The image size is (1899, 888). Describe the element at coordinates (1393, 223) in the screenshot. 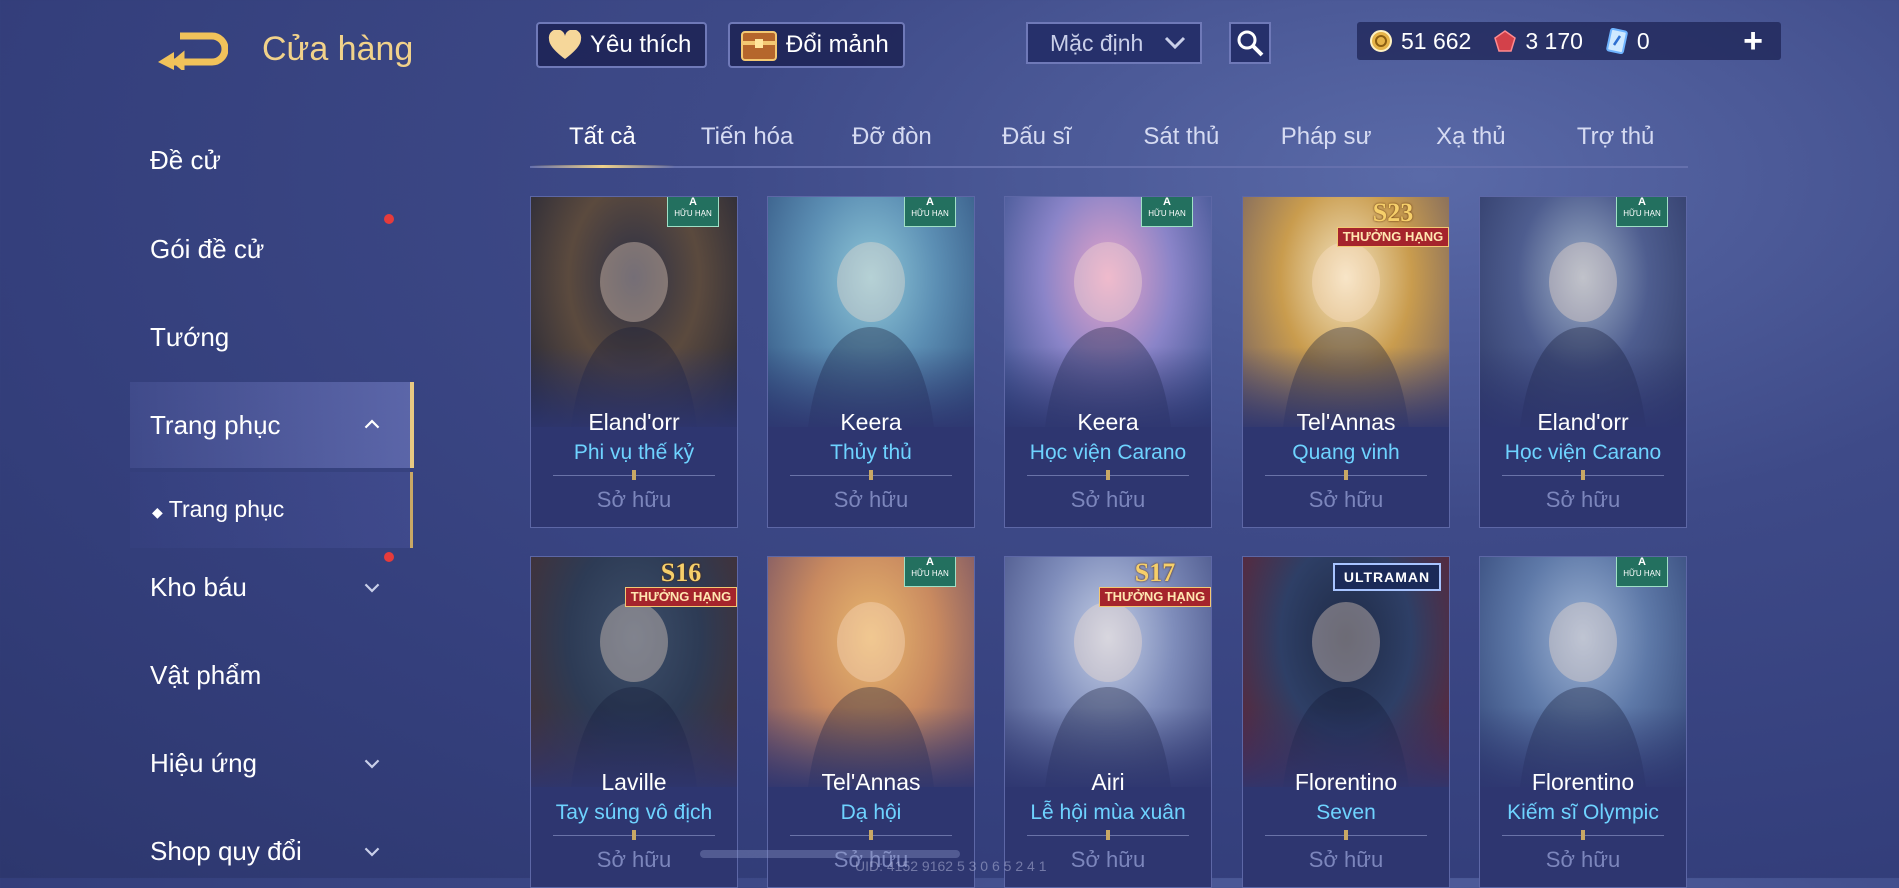

I see `skin-tier-badge: S23 THƯỞNG HẠNG` at that location.